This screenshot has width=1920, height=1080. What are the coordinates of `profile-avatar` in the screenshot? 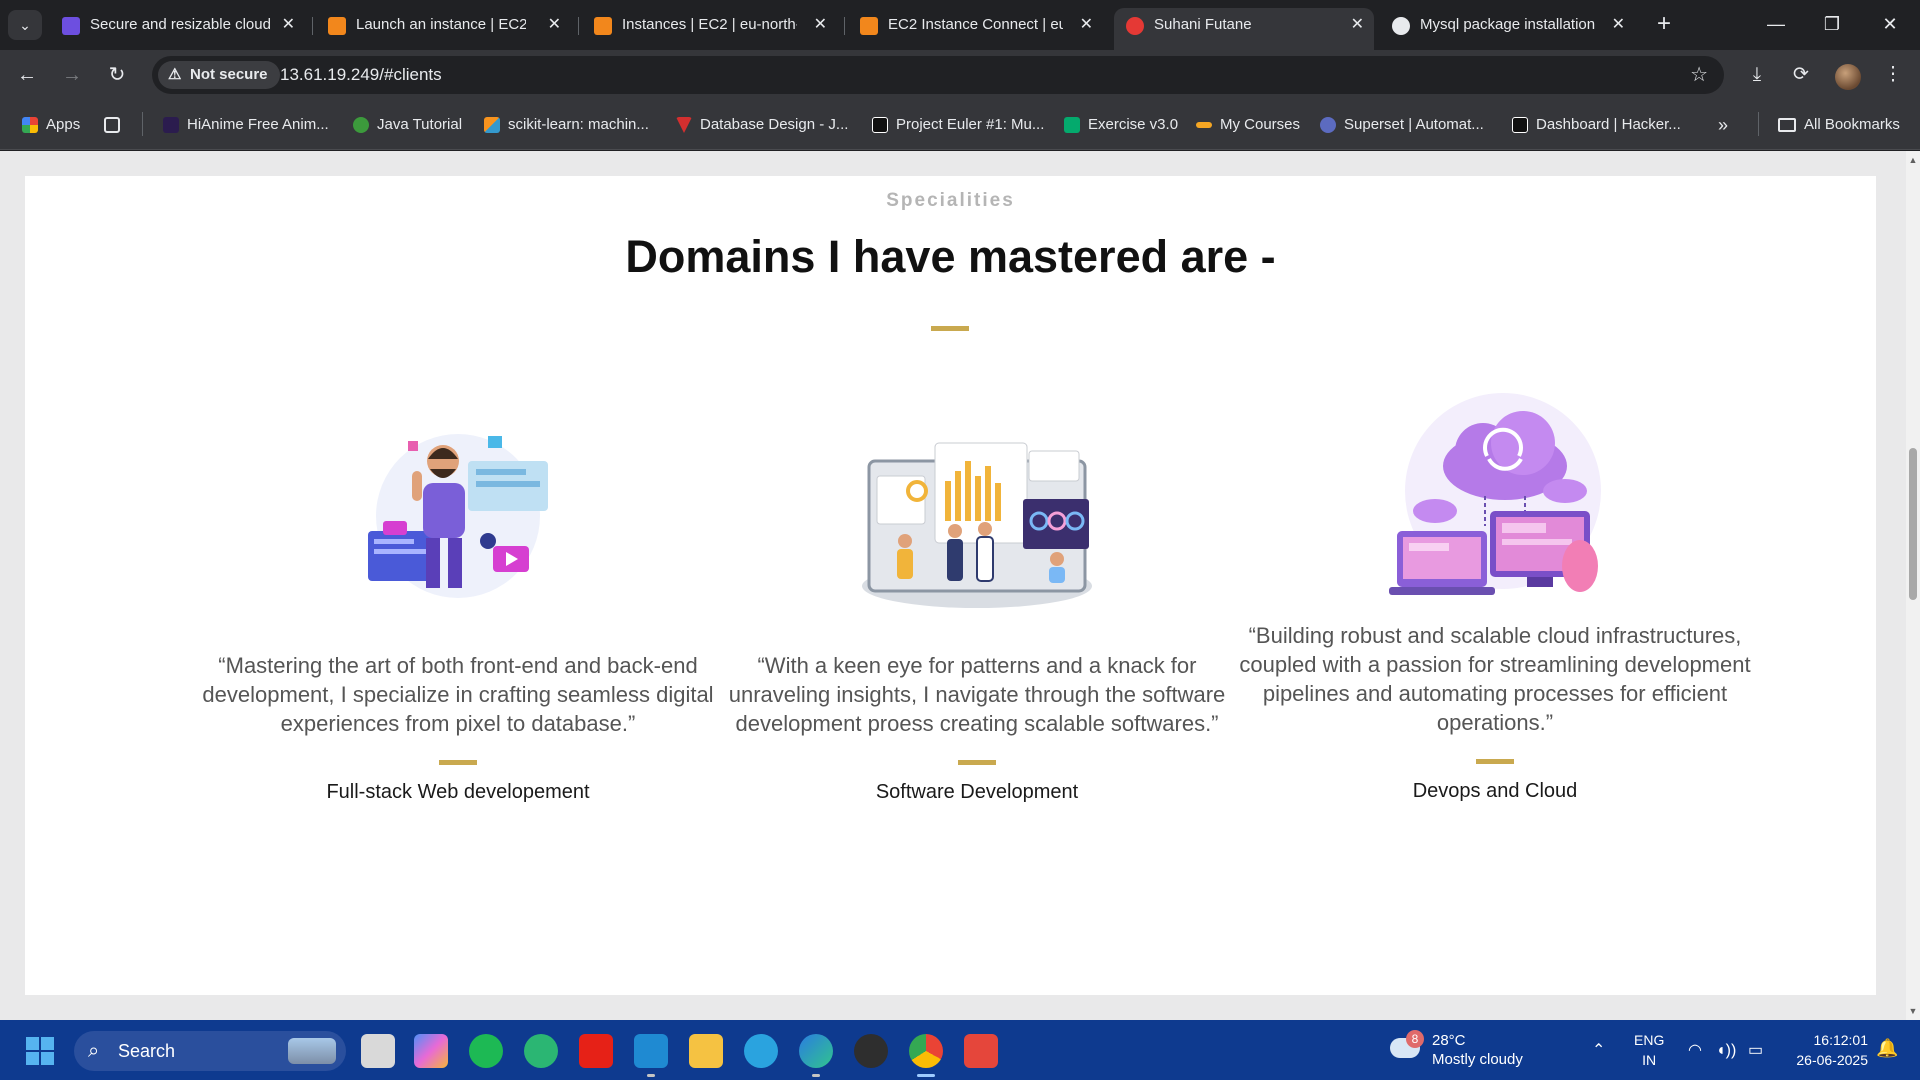 It's located at (1848, 77).